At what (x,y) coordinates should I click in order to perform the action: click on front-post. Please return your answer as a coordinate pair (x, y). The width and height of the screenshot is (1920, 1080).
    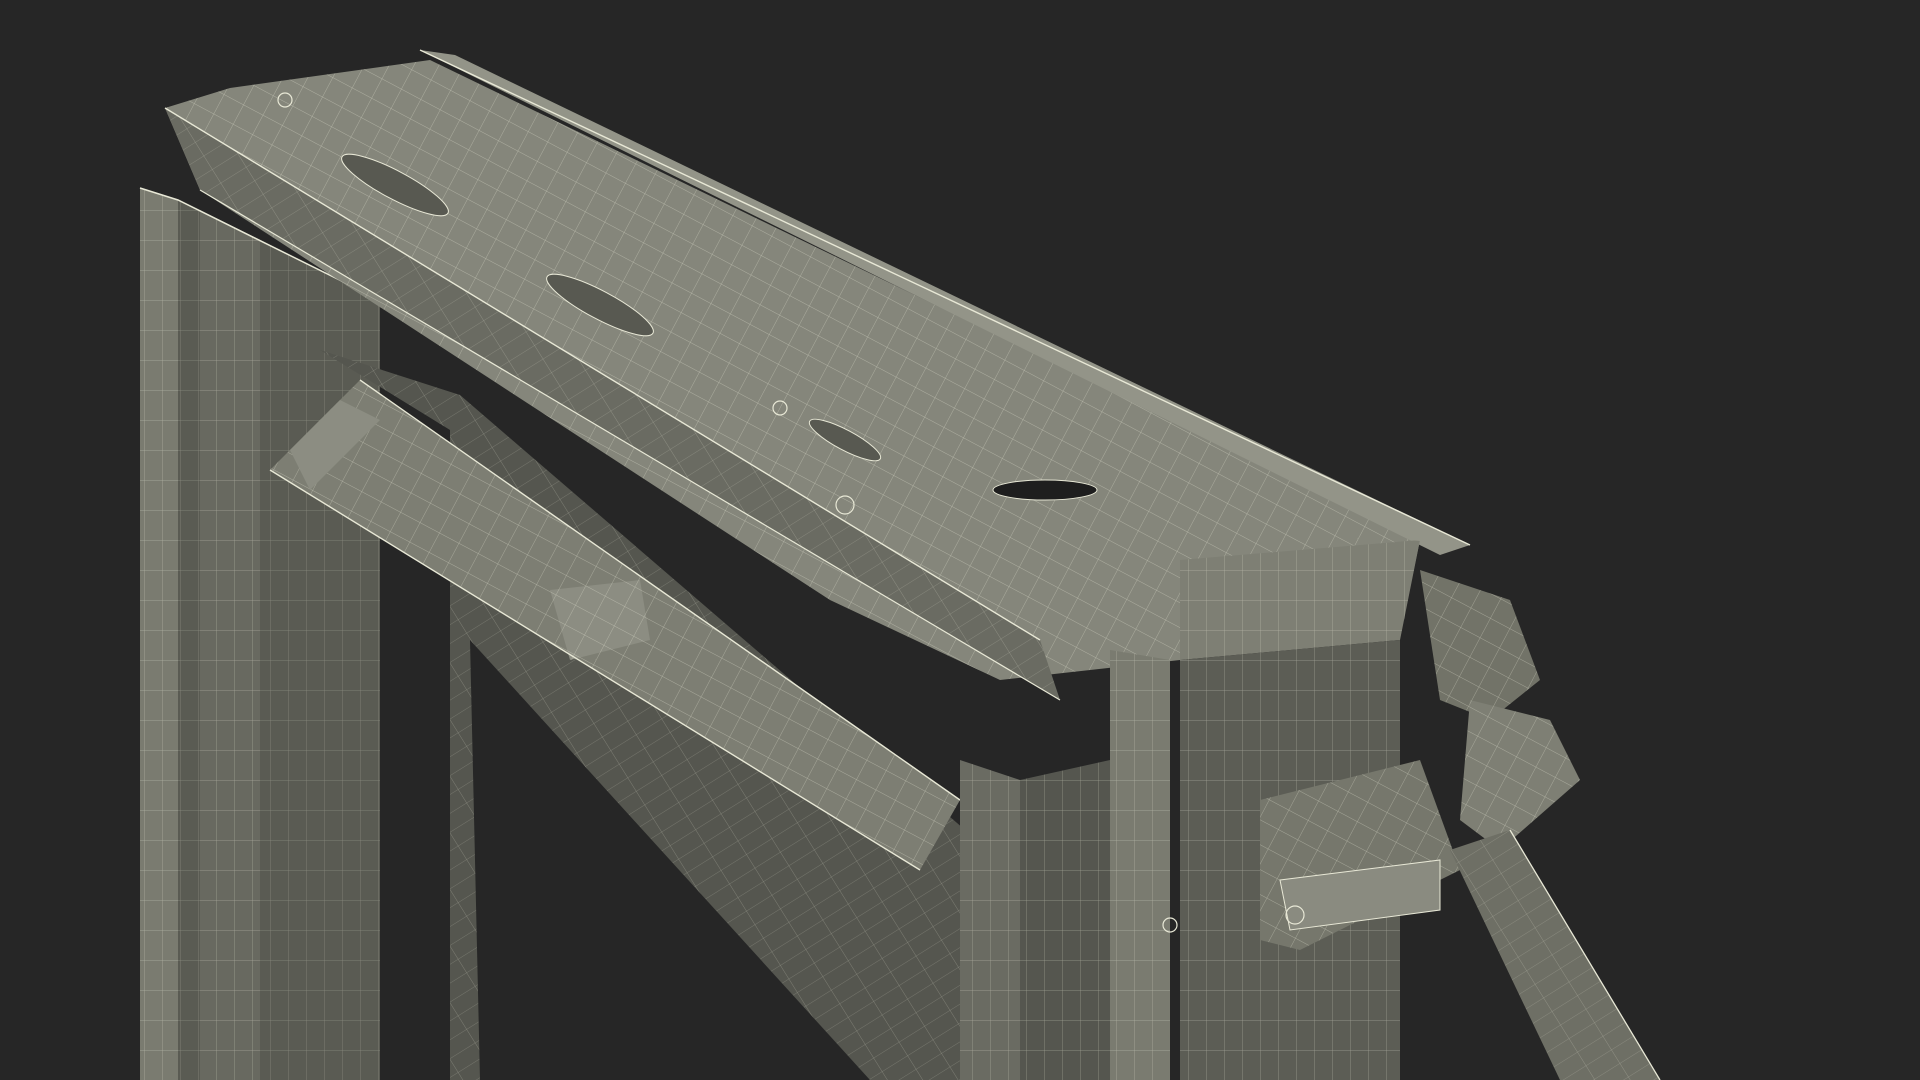
    Looking at the image, I should click on (1069, 865).